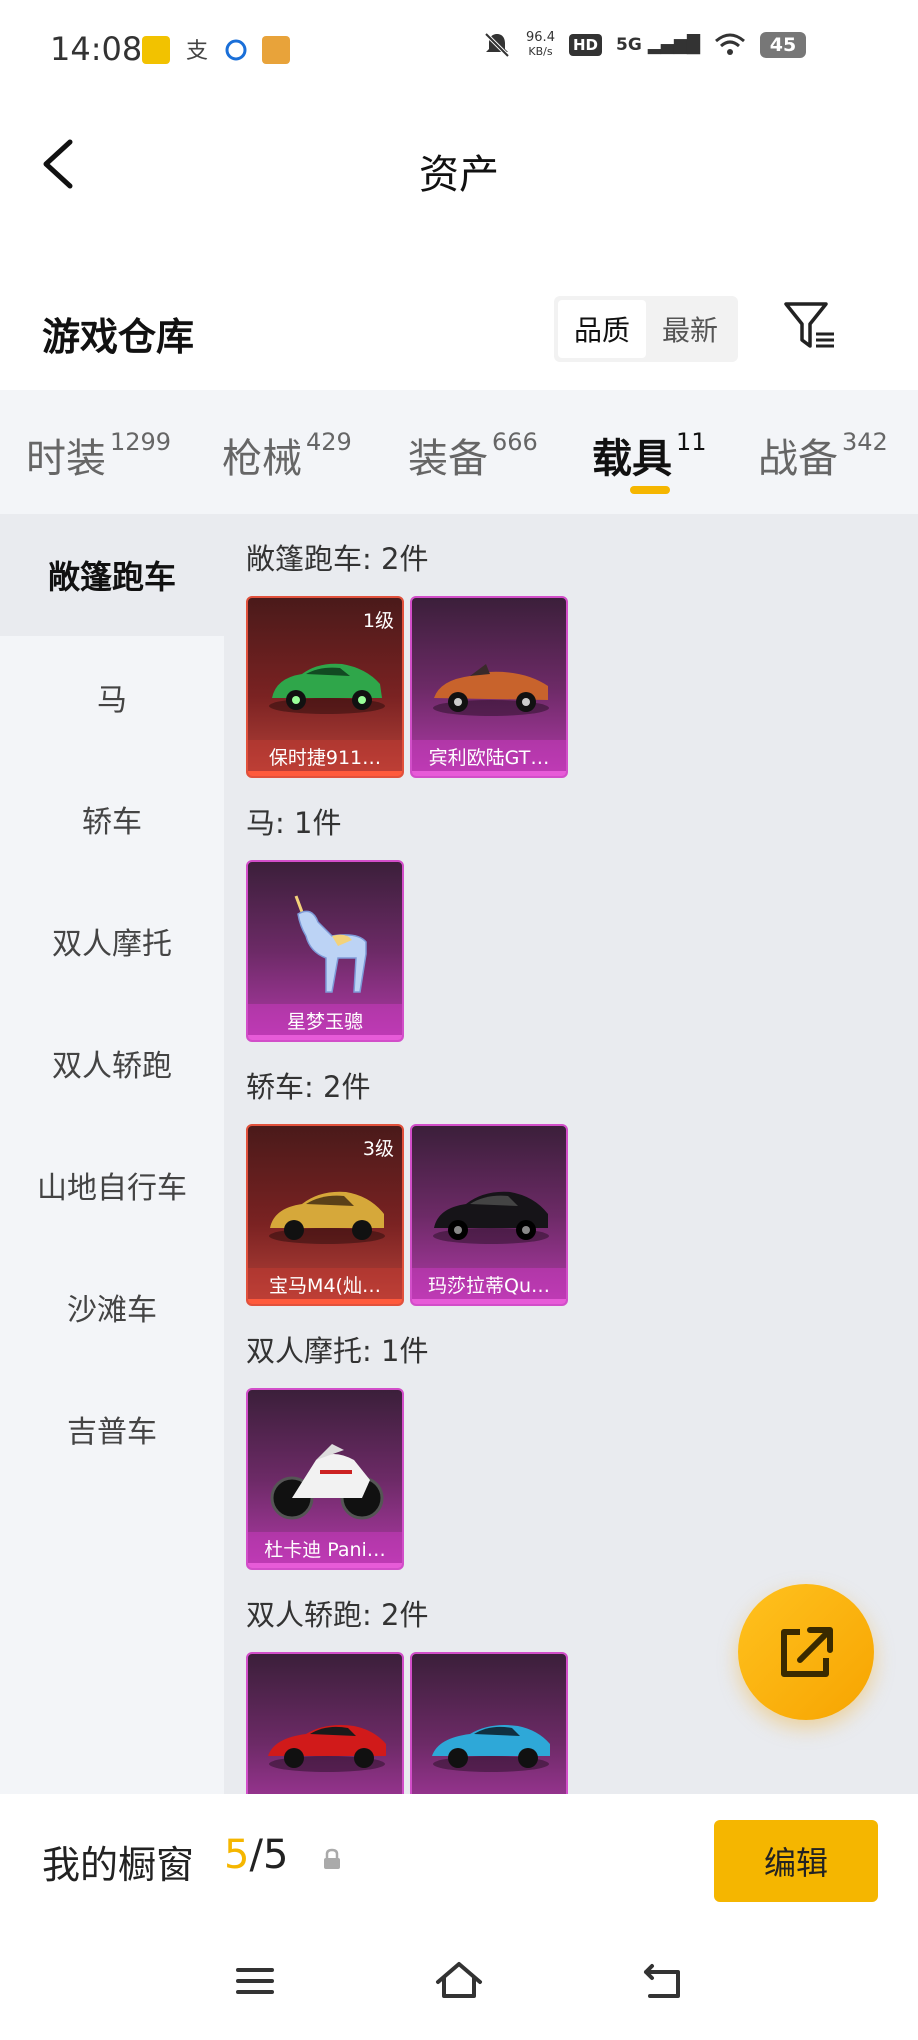 Image resolution: width=918 pixels, height=2040 pixels. I want to click on blue-sportscar-icon, so click(491, 1748).